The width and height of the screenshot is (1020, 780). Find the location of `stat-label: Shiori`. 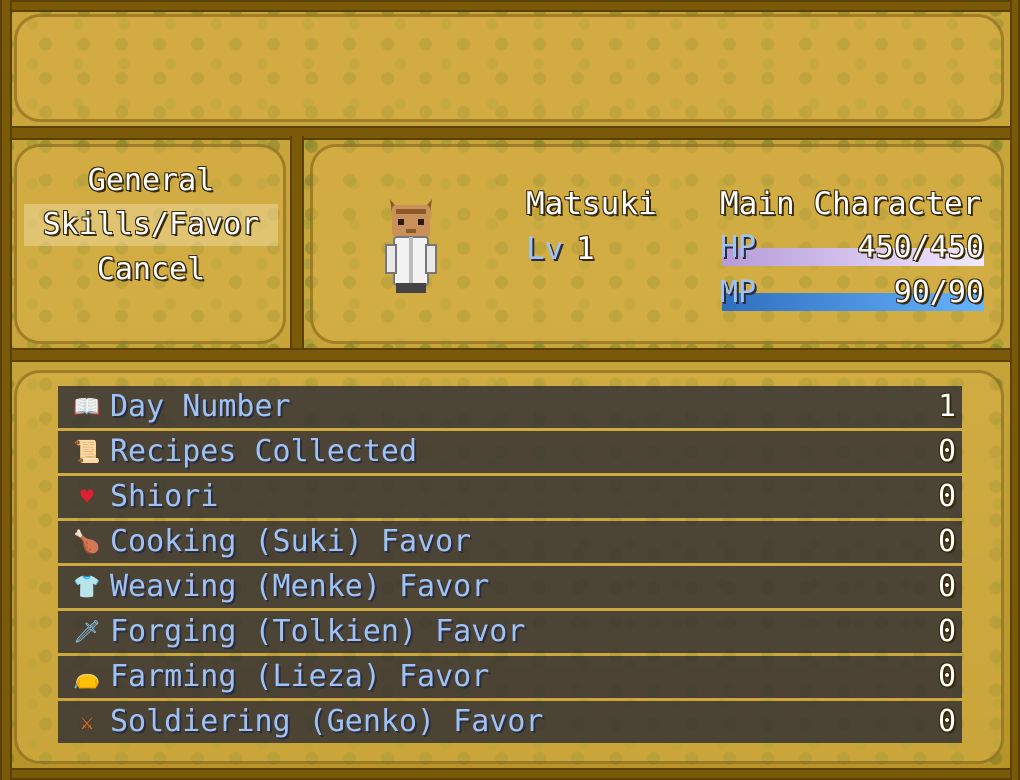

stat-label: Shiori is located at coordinates (164, 496).